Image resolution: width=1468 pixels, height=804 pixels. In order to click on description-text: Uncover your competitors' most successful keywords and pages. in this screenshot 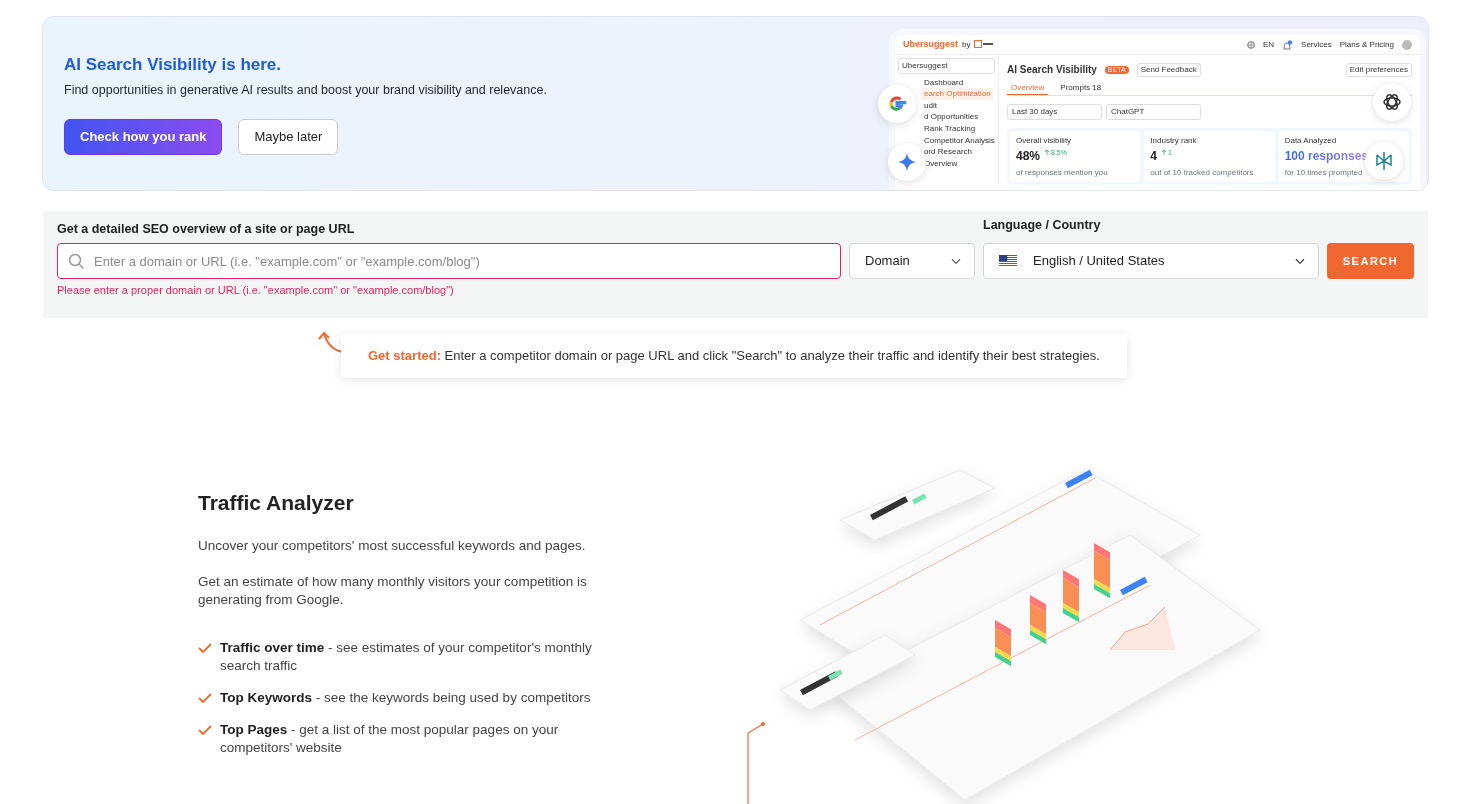, I will do `click(392, 545)`.